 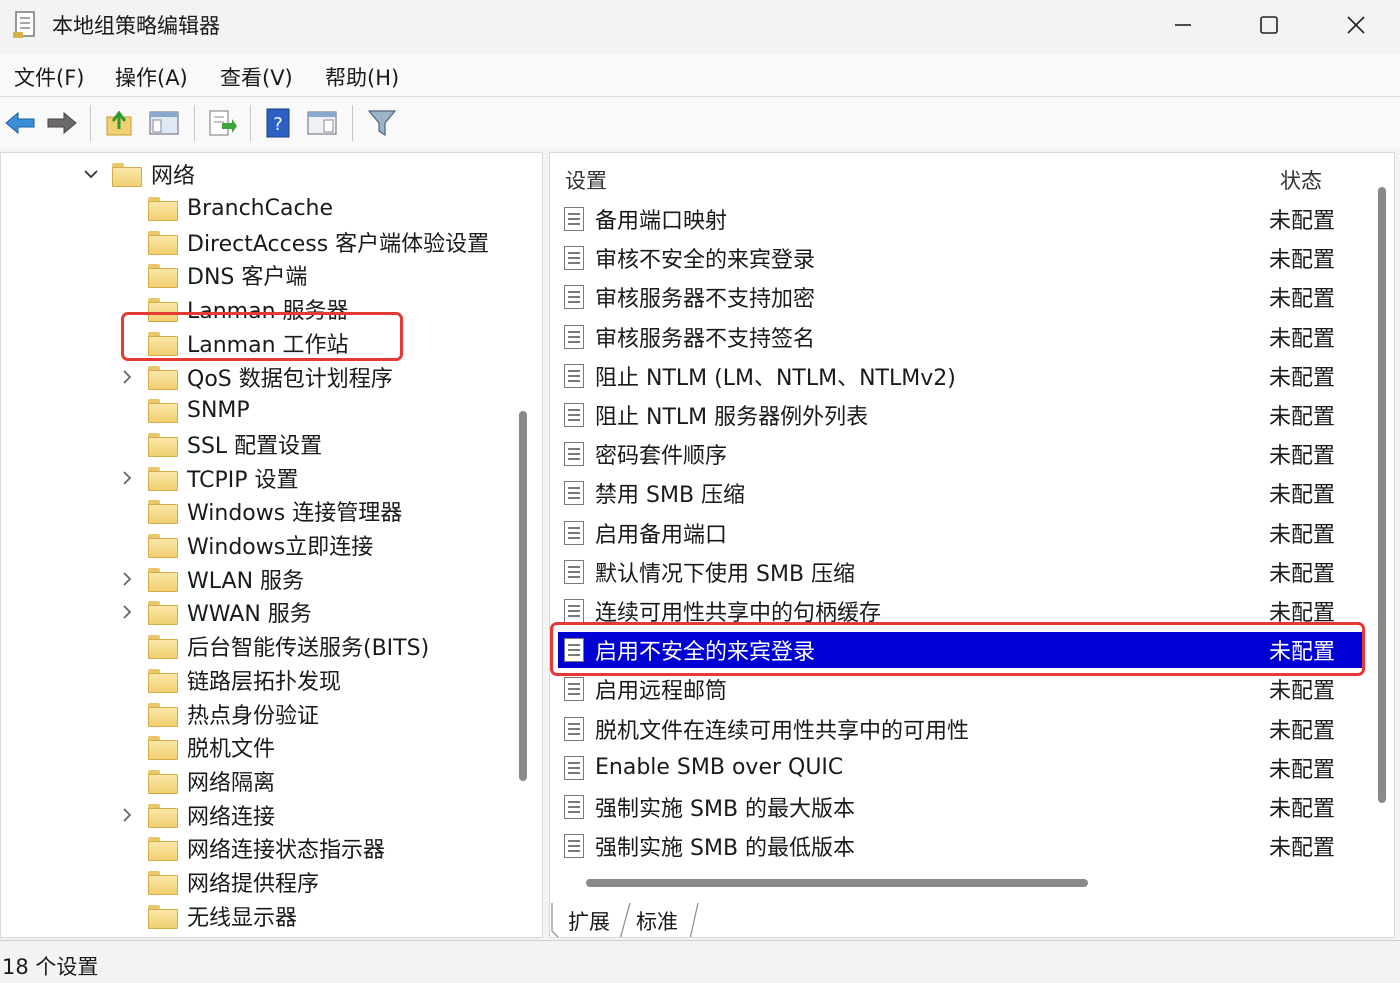 I want to click on policy-row: 密码套件顺序 未配置, so click(x=961, y=454).